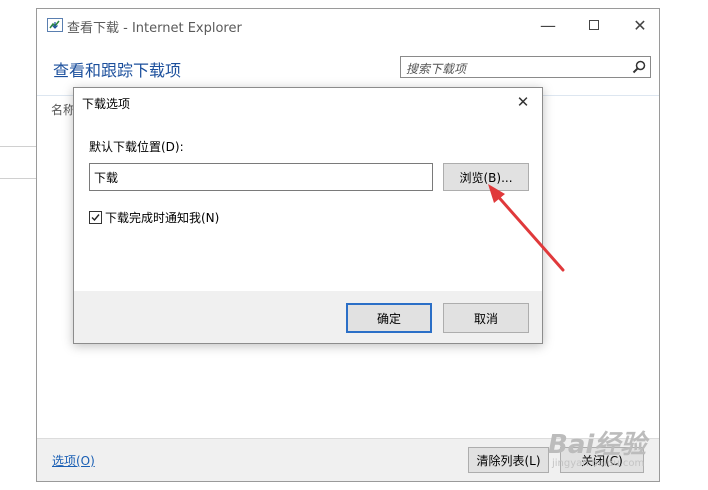 The width and height of the screenshot is (708, 490). Describe the element at coordinates (598, 463) in the screenshot. I see `watermark-url: jingyan.baidu.com` at that location.